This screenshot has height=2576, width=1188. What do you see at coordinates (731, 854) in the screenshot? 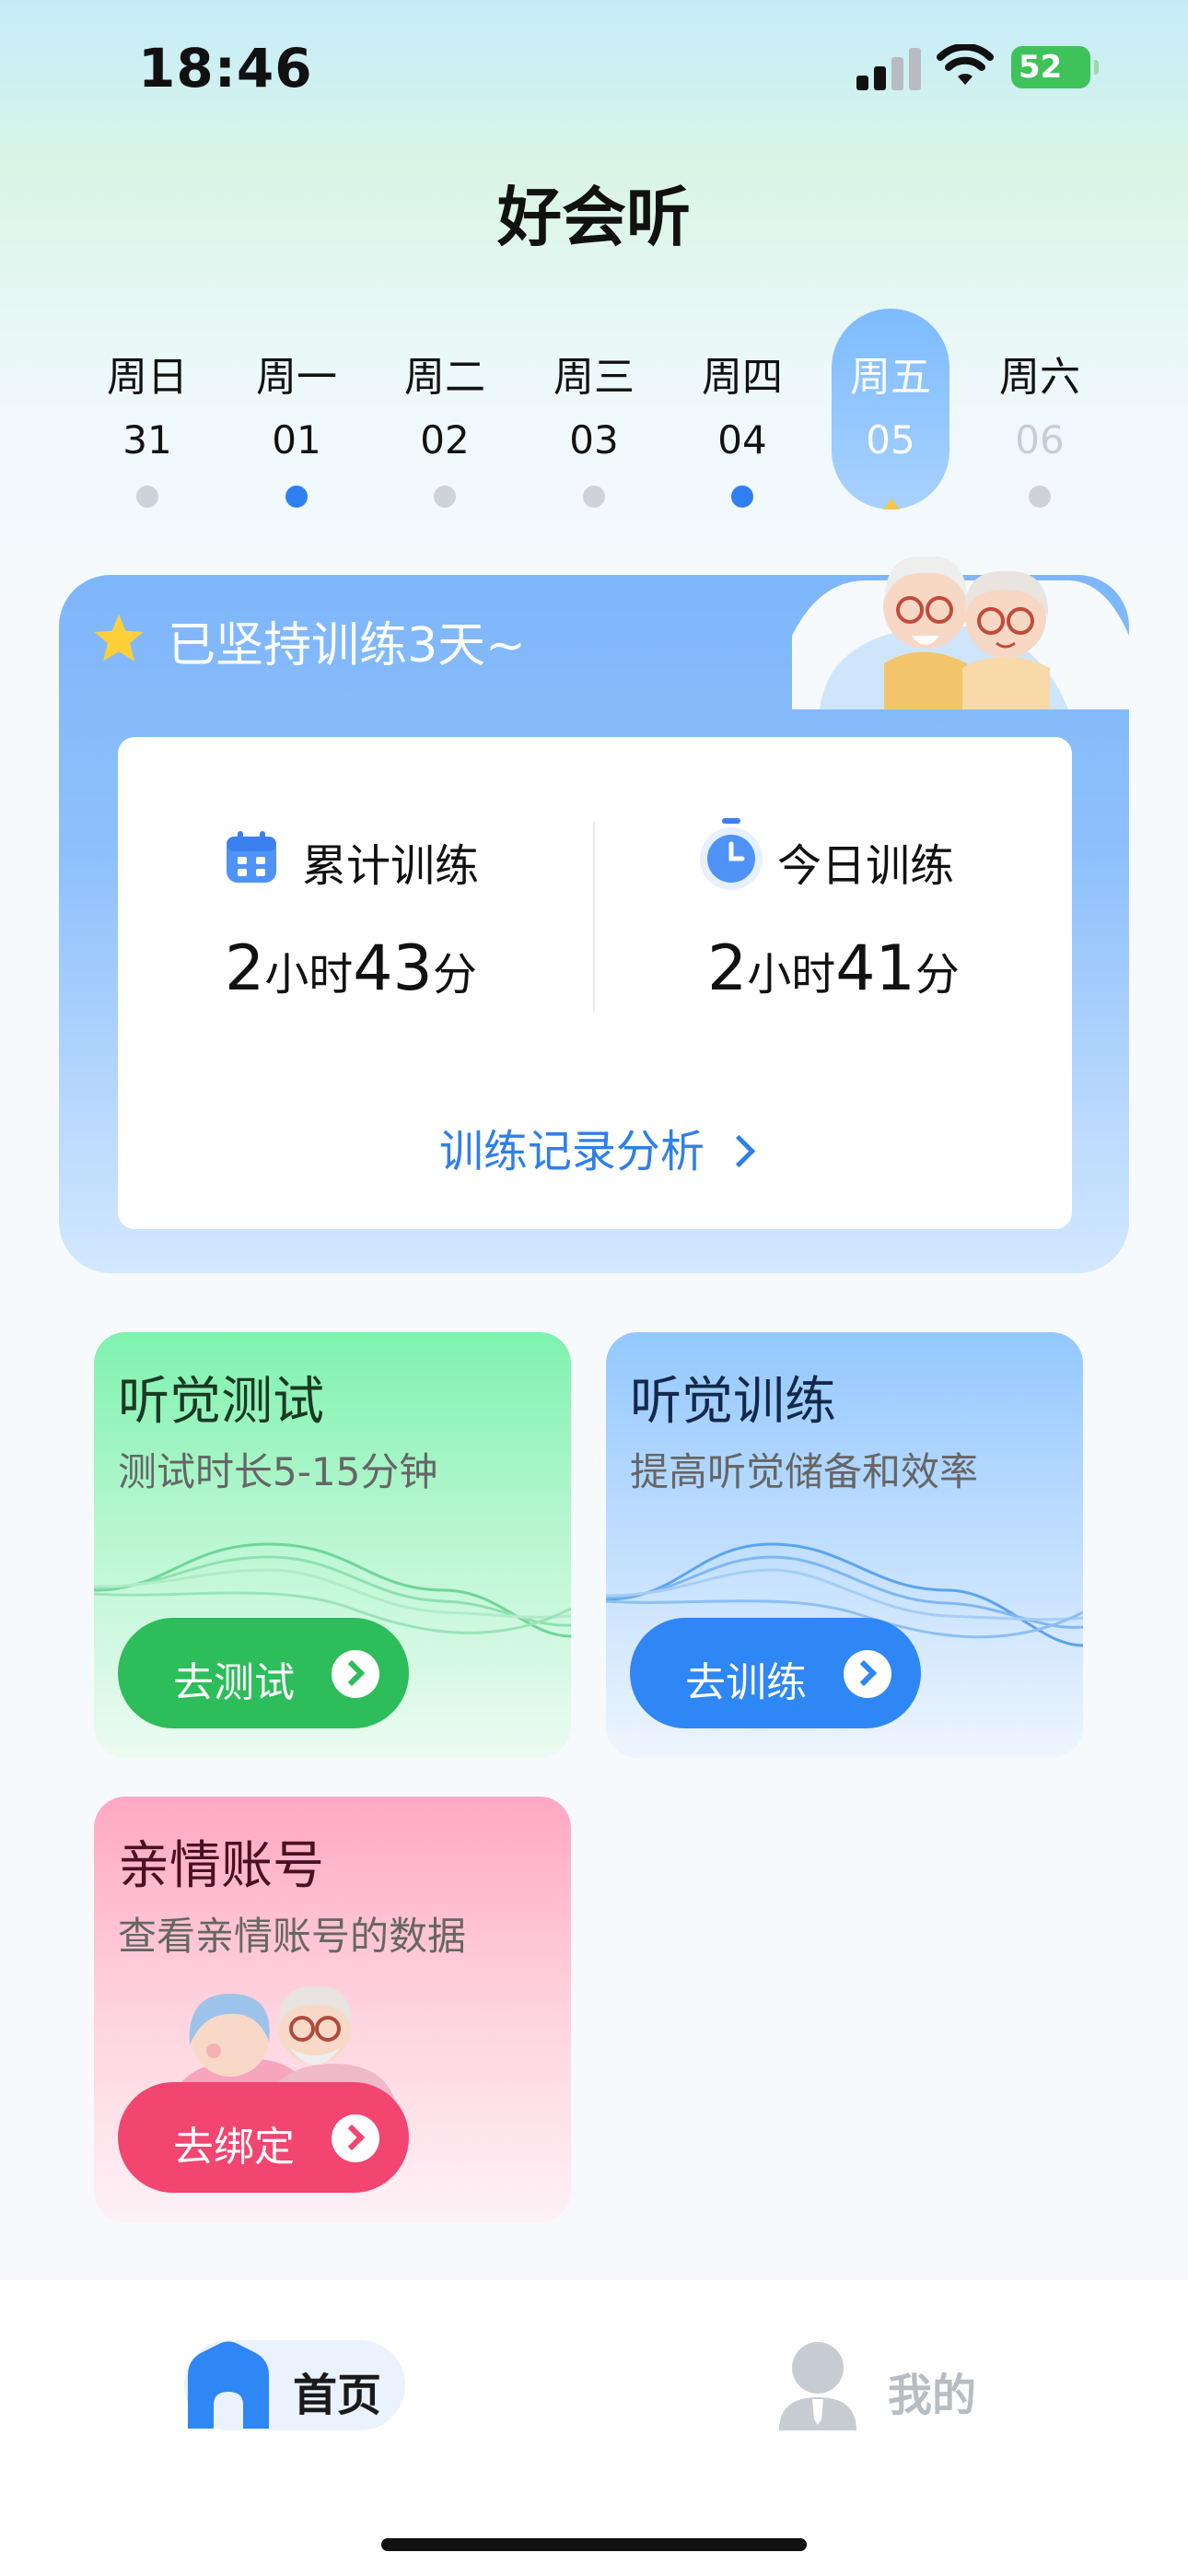
I see `stopwatch-icon` at bounding box center [731, 854].